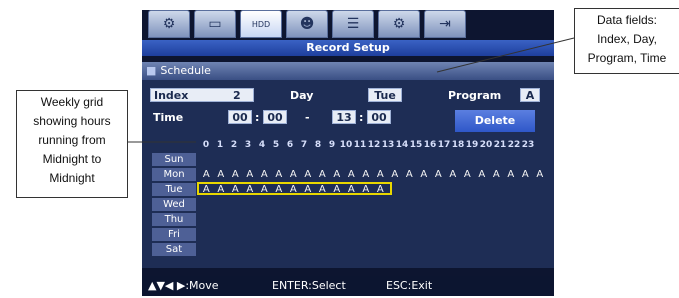 This screenshot has width=679, height=298. Describe the element at coordinates (72, 159) in the screenshot. I see `left-callout-line-4: Midnight to` at that location.